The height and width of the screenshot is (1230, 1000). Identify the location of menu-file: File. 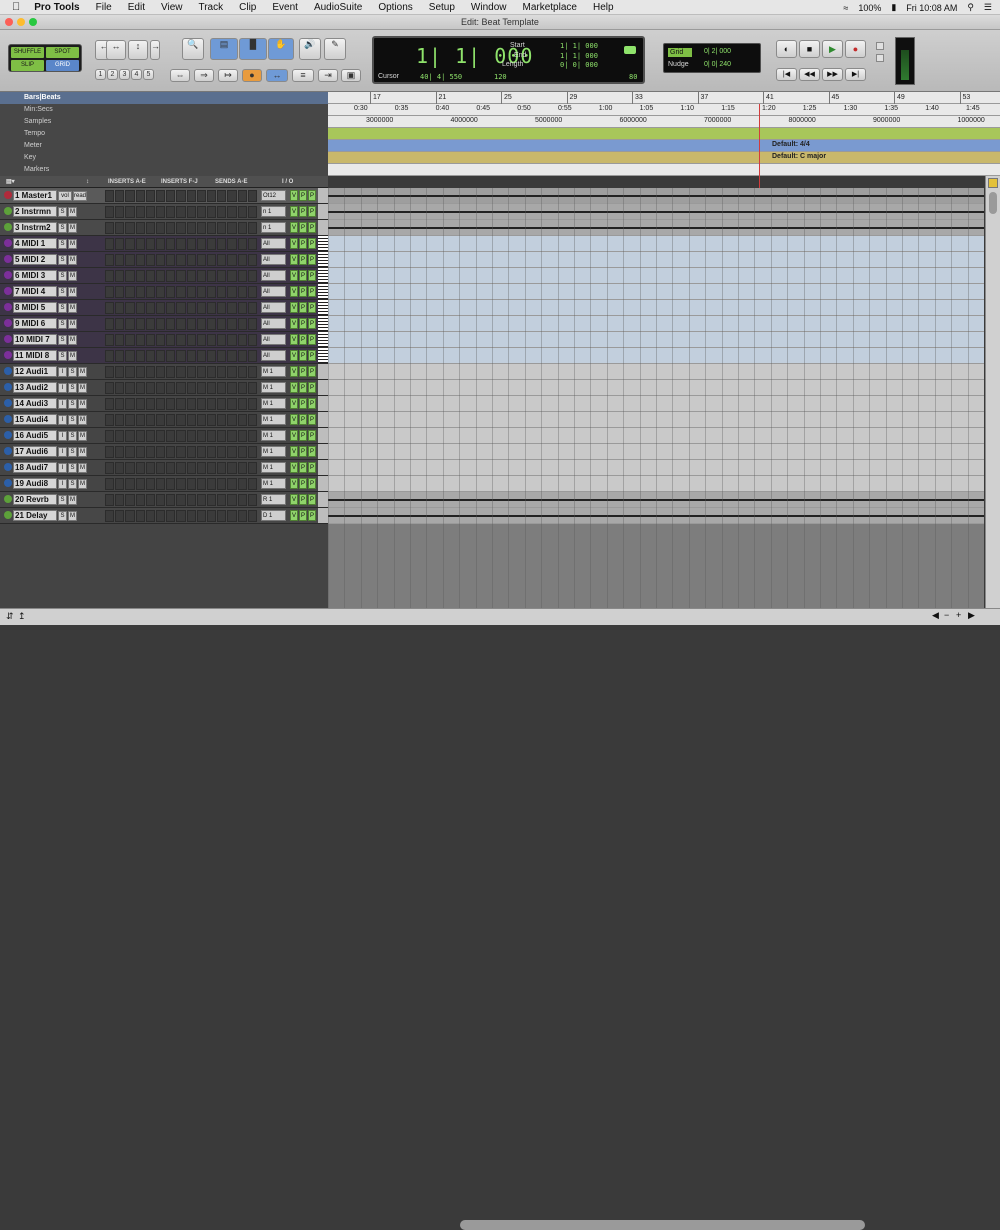
(104, 7).